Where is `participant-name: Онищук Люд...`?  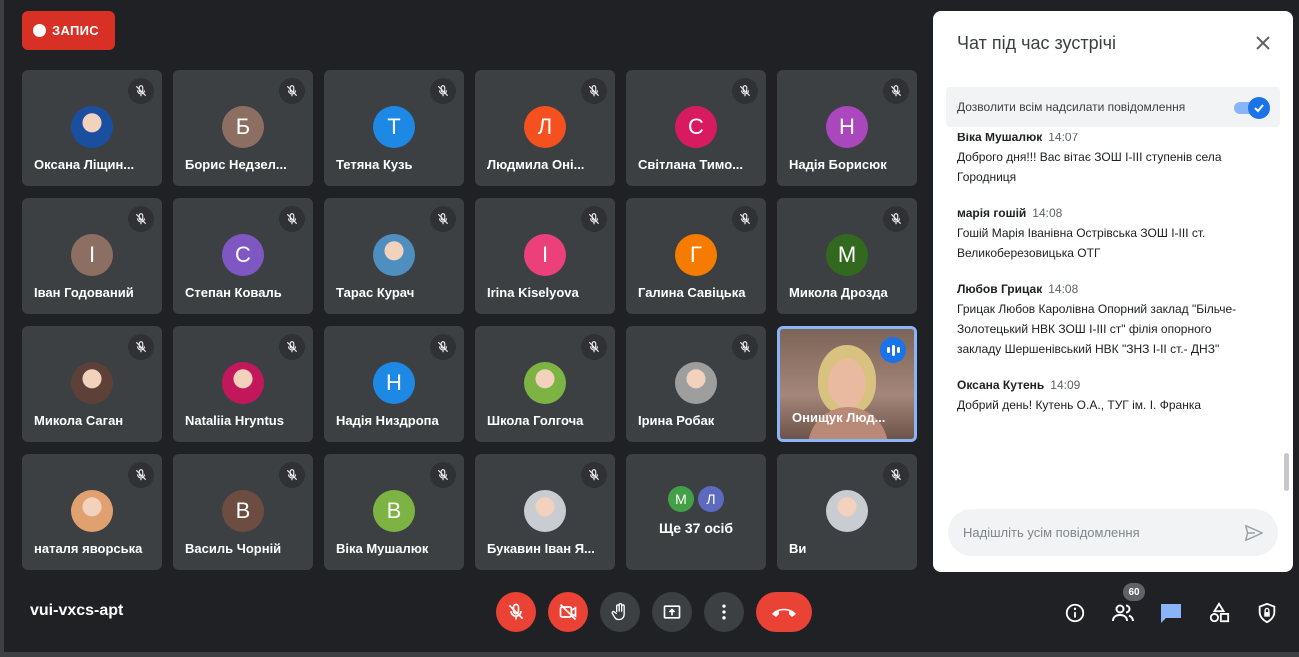
participant-name: Онищук Люд... is located at coordinates (839, 417).